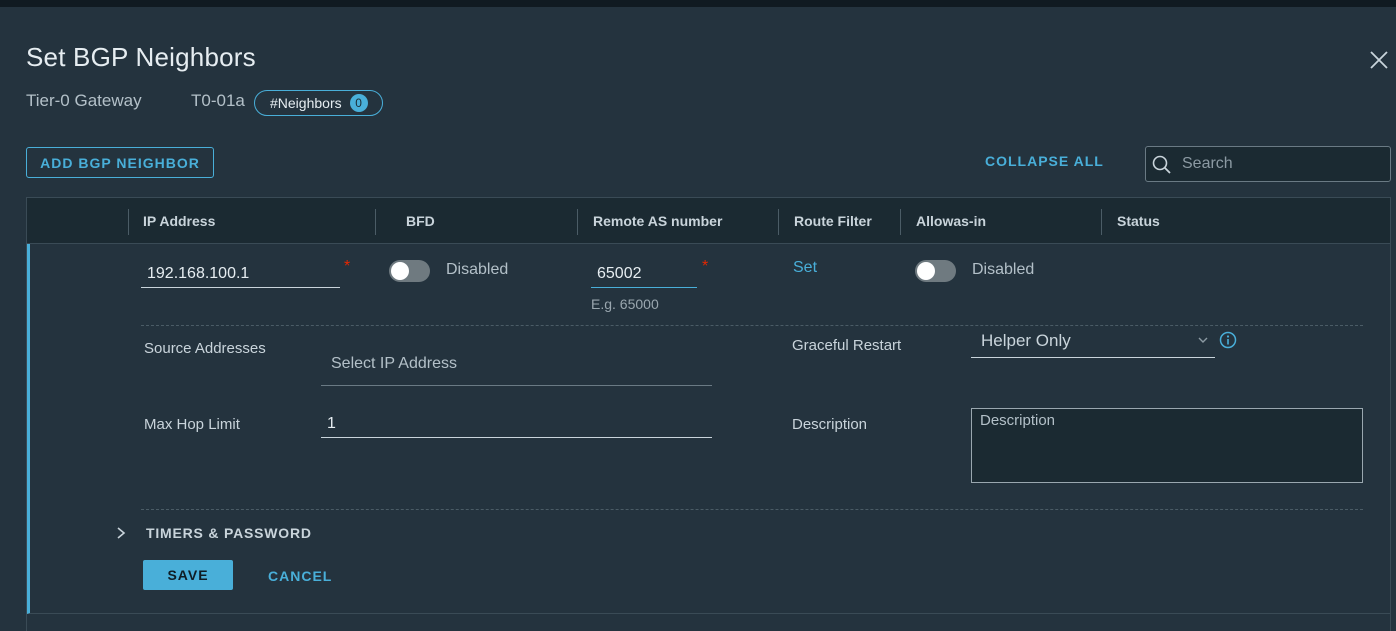  What do you see at coordinates (1203, 340) in the screenshot?
I see `chevron-down-icon` at bounding box center [1203, 340].